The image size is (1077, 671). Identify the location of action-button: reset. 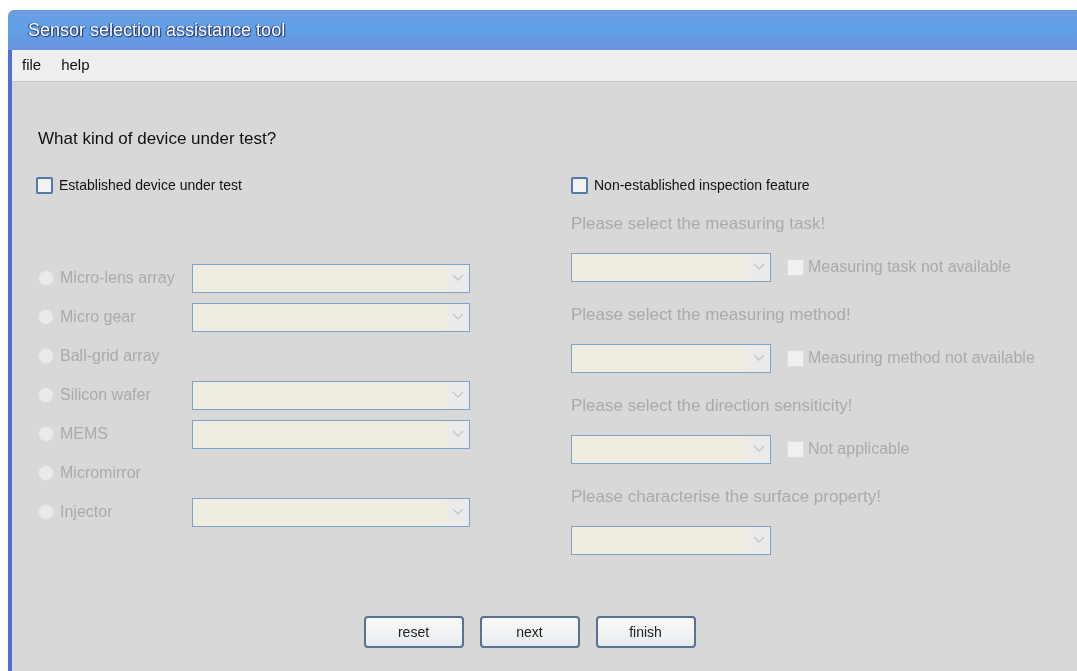
(413, 632).